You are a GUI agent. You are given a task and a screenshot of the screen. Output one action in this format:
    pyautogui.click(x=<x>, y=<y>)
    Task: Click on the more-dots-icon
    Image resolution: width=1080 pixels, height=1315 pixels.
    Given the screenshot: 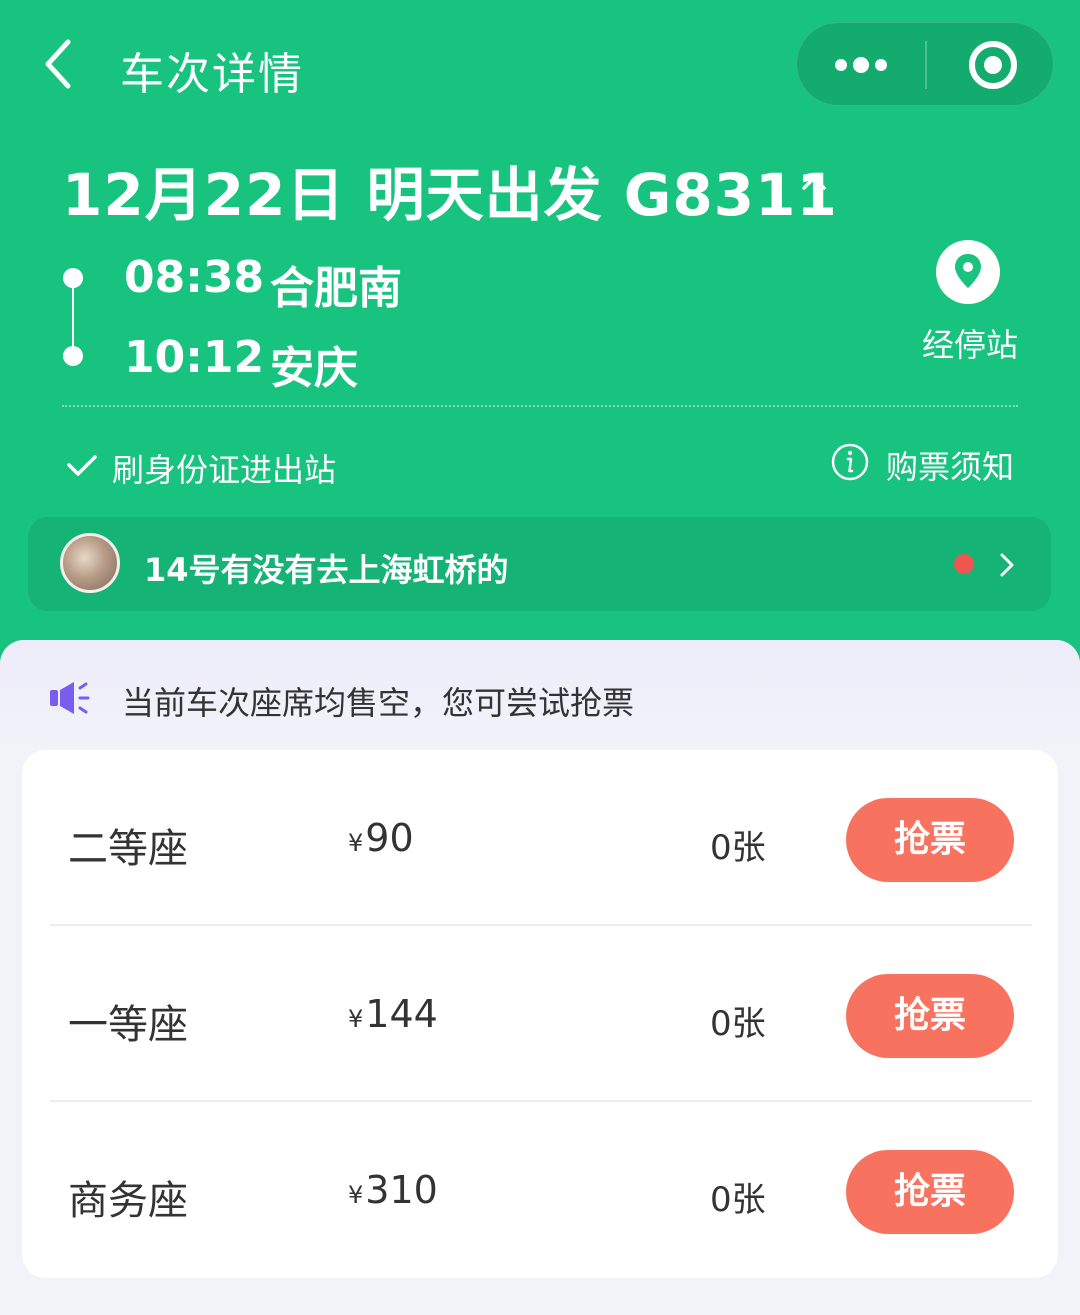 What is the action you would take?
    pyautogui.click(x=861, y=65)
    